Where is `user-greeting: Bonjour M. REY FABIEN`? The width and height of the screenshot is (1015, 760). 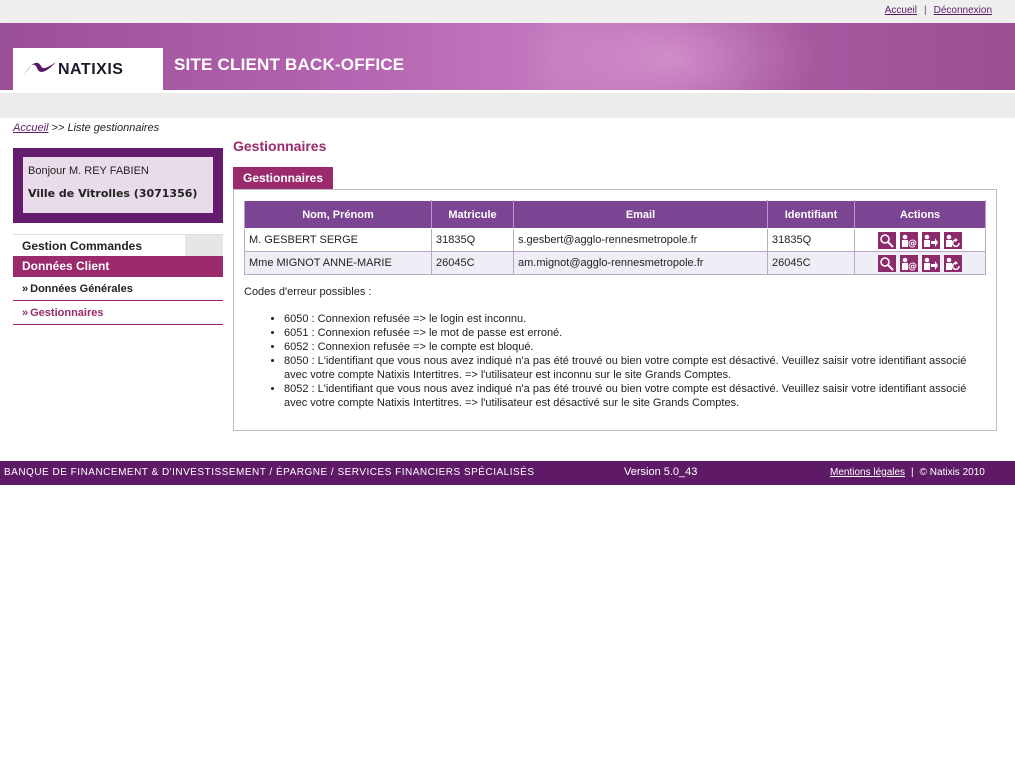
user-greeting: Bonjour M. REY FABIEN is located at coordinates (88, 171).